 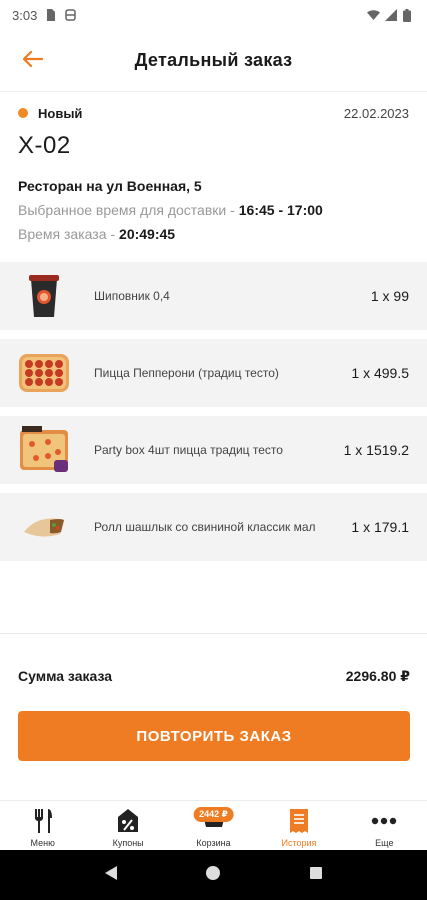 I want to click on square-recents-icon, so click(x=316, y=875).